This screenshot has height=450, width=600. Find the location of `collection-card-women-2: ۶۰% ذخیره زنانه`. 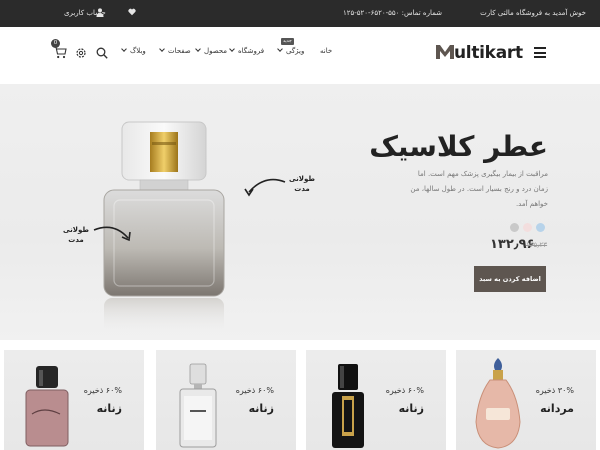

collection-card-women-2: ۶۰% ذخیره زنانه is located at coordinates (226, 400).